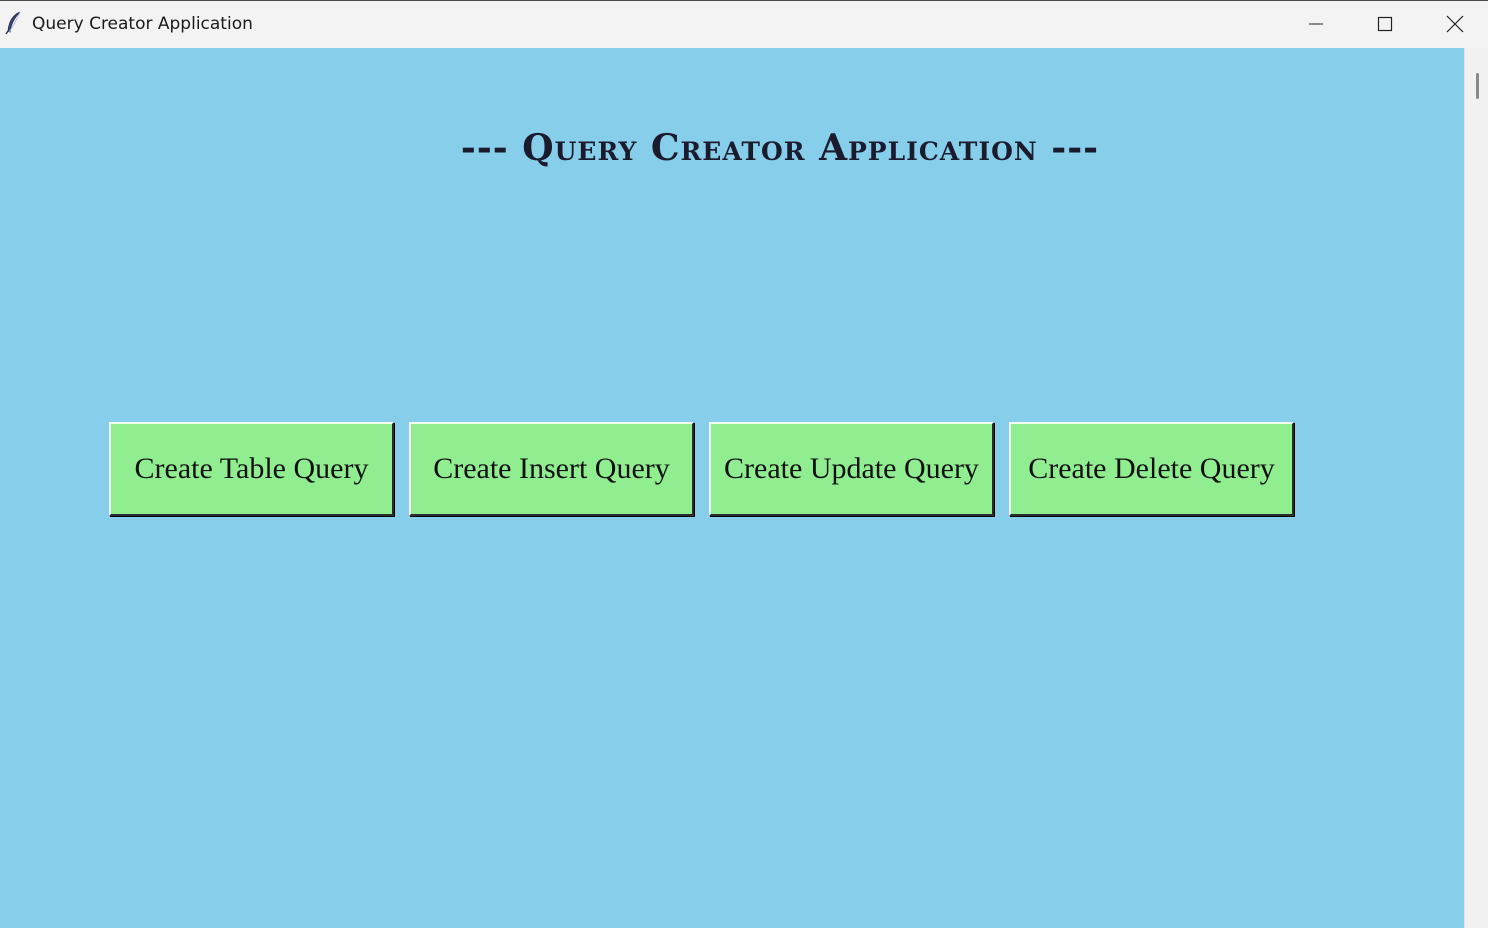  Describe the element at coordinates (1151, 469) in the screenshot. I see `create-delete-query-button: Create Delete Query` at that location.